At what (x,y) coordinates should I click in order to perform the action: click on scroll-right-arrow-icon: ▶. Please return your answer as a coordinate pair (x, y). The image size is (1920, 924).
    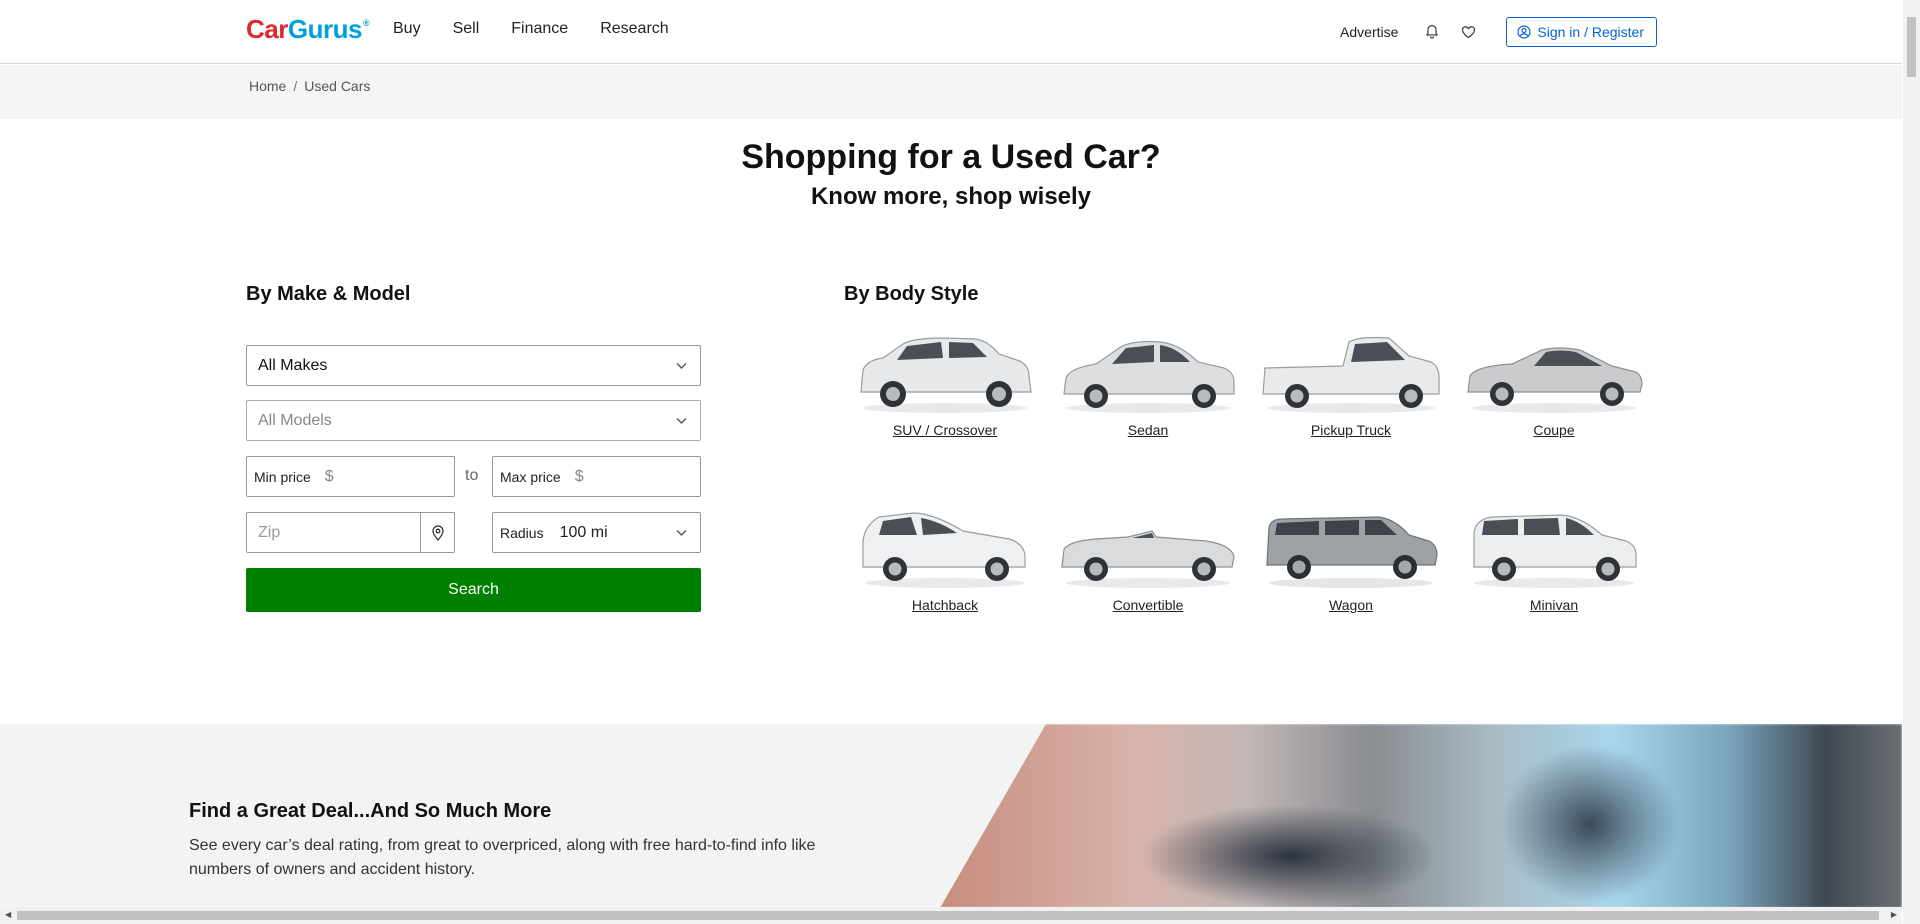
    Looking at the image, I should click on (1894, 914).